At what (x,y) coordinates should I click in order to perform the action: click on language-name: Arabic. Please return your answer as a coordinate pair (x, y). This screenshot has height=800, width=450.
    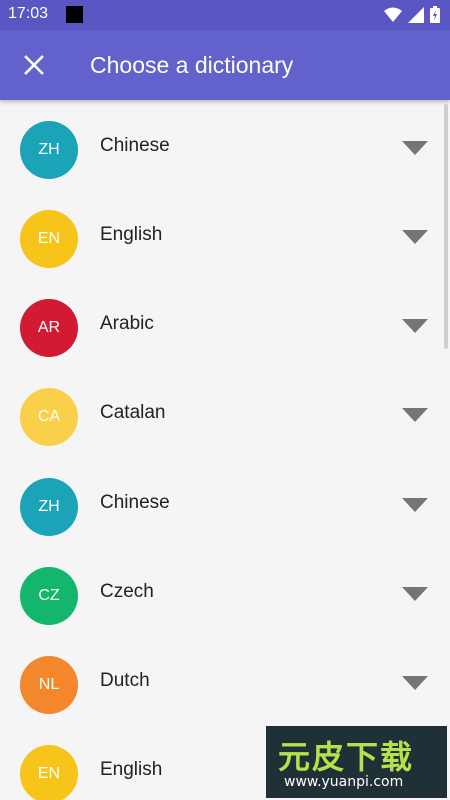
    Looking at the image, I should click on (127, 323).